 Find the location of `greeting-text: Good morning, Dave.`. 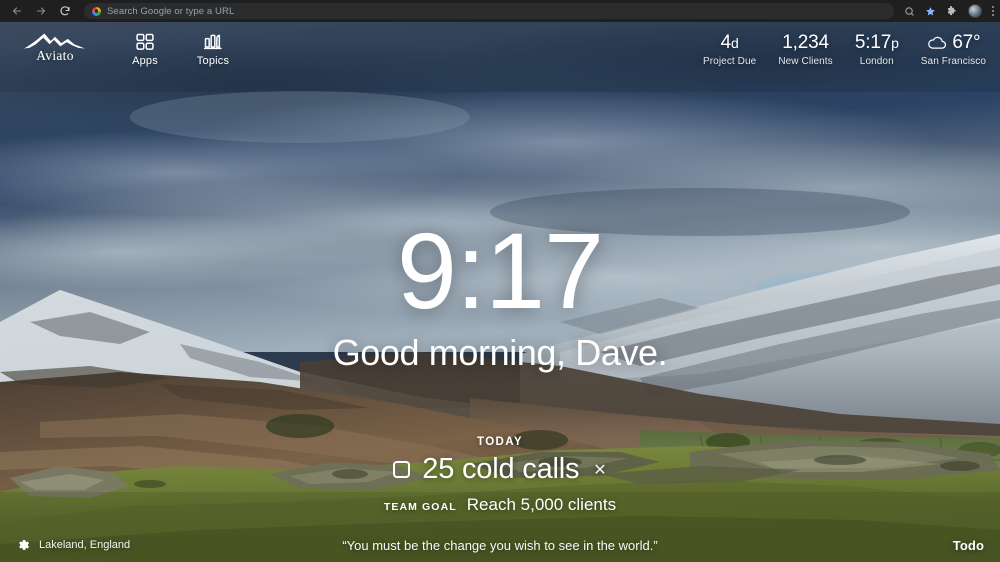

greeting-text: Good morning, Dave. is located at coordinates (500, 352).